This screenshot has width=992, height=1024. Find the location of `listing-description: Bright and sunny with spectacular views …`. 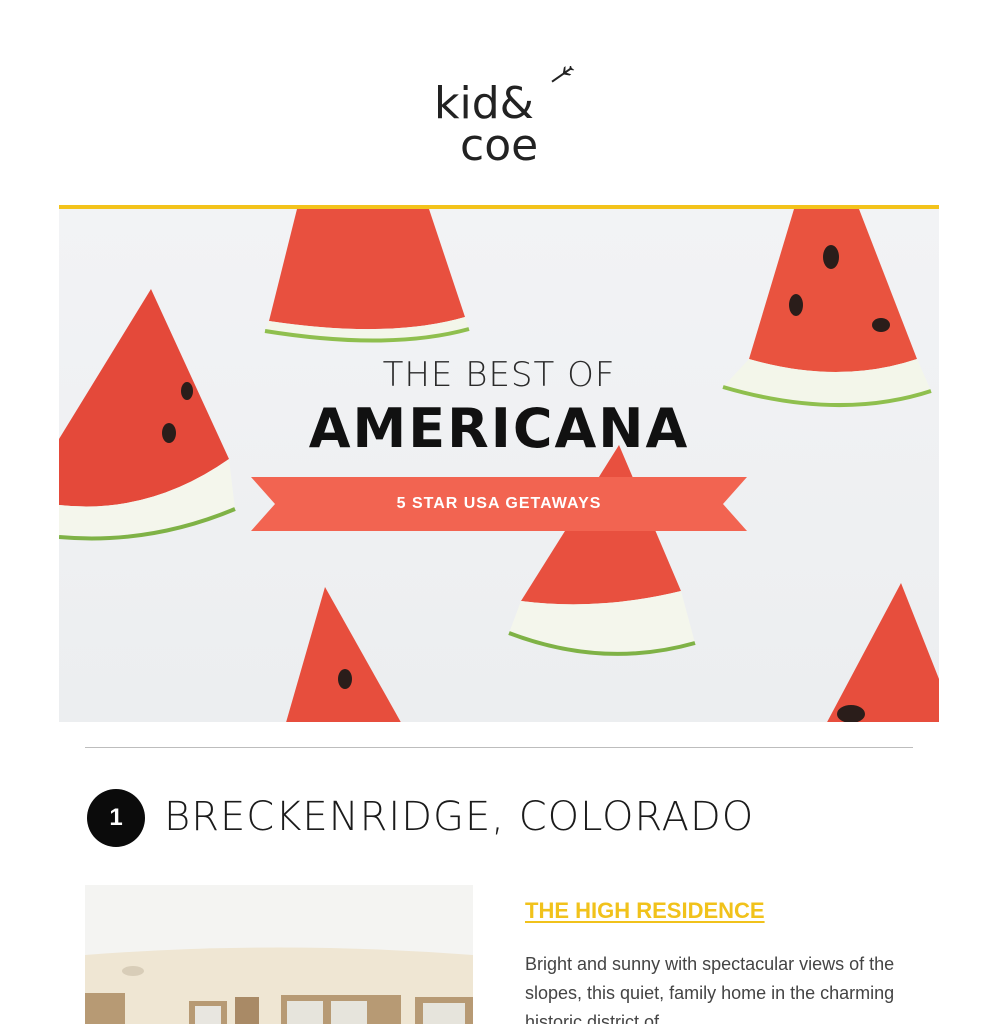

listing-description: Bright and sunny with spectacular views … is located at coordinates (710, 989).